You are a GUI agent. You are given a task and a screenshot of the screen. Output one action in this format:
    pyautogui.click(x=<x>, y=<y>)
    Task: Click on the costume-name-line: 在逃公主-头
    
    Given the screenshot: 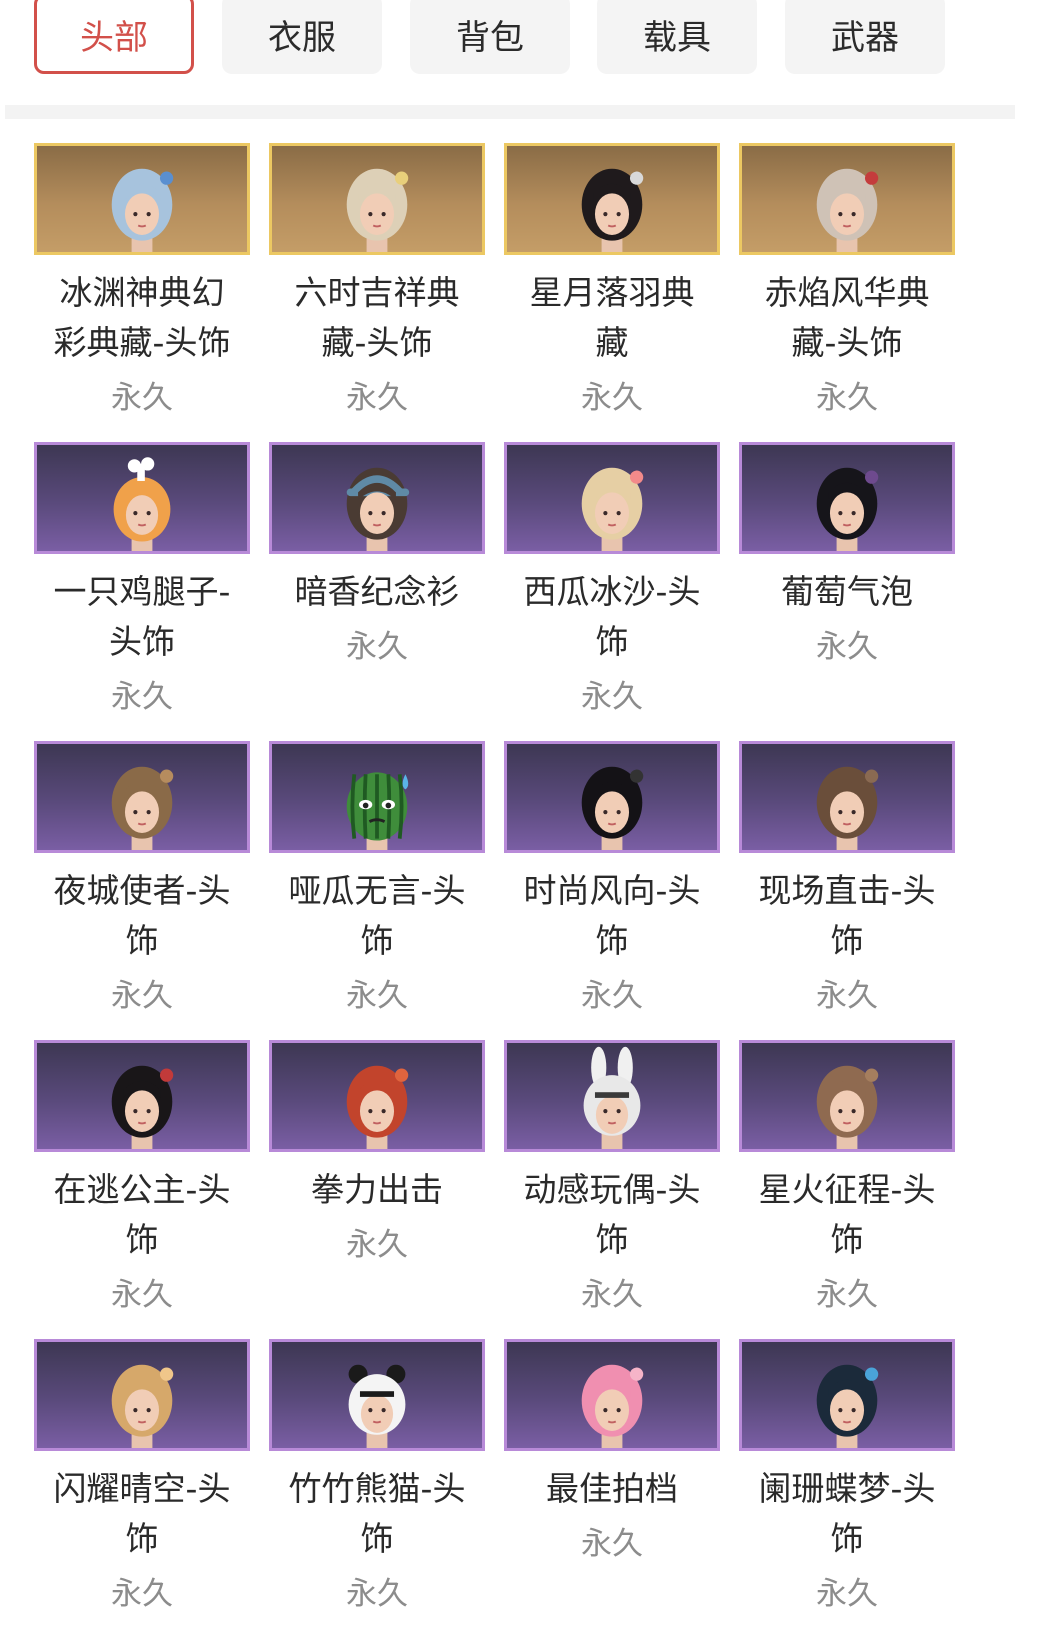 What is the action you would take?
    pyautogui.click(x=142, y=1189)
    